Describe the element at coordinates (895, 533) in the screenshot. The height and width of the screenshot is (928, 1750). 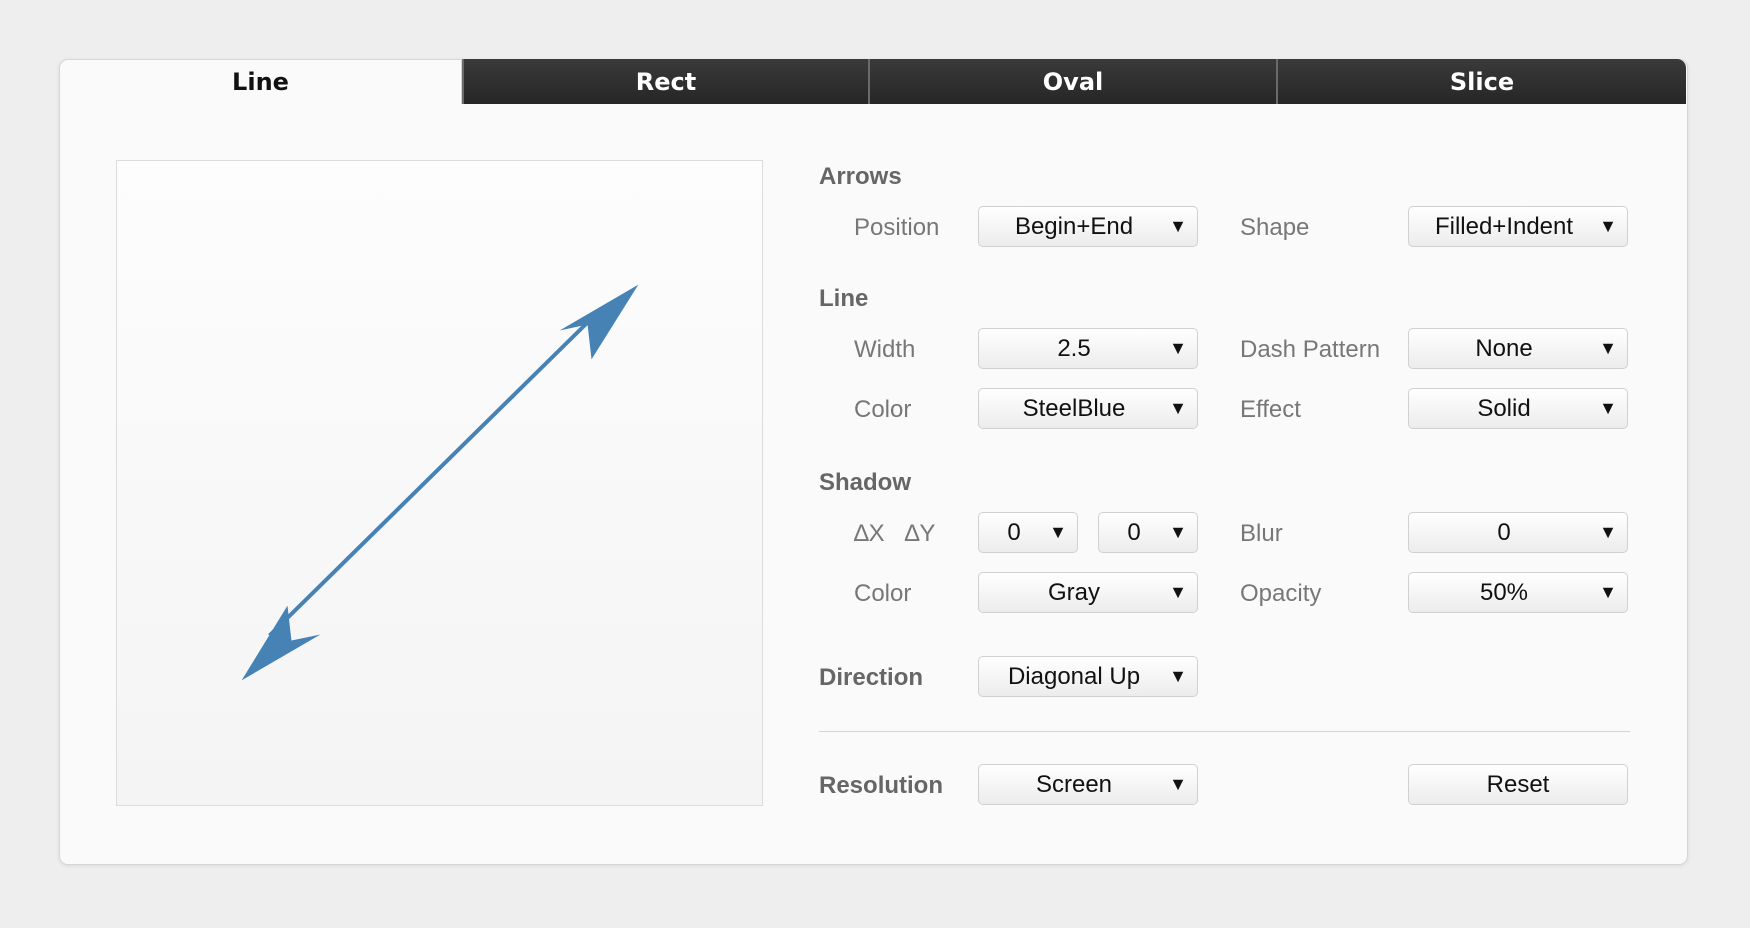
I see `shadow-offset-label: ∆X ∆Y` at that location.